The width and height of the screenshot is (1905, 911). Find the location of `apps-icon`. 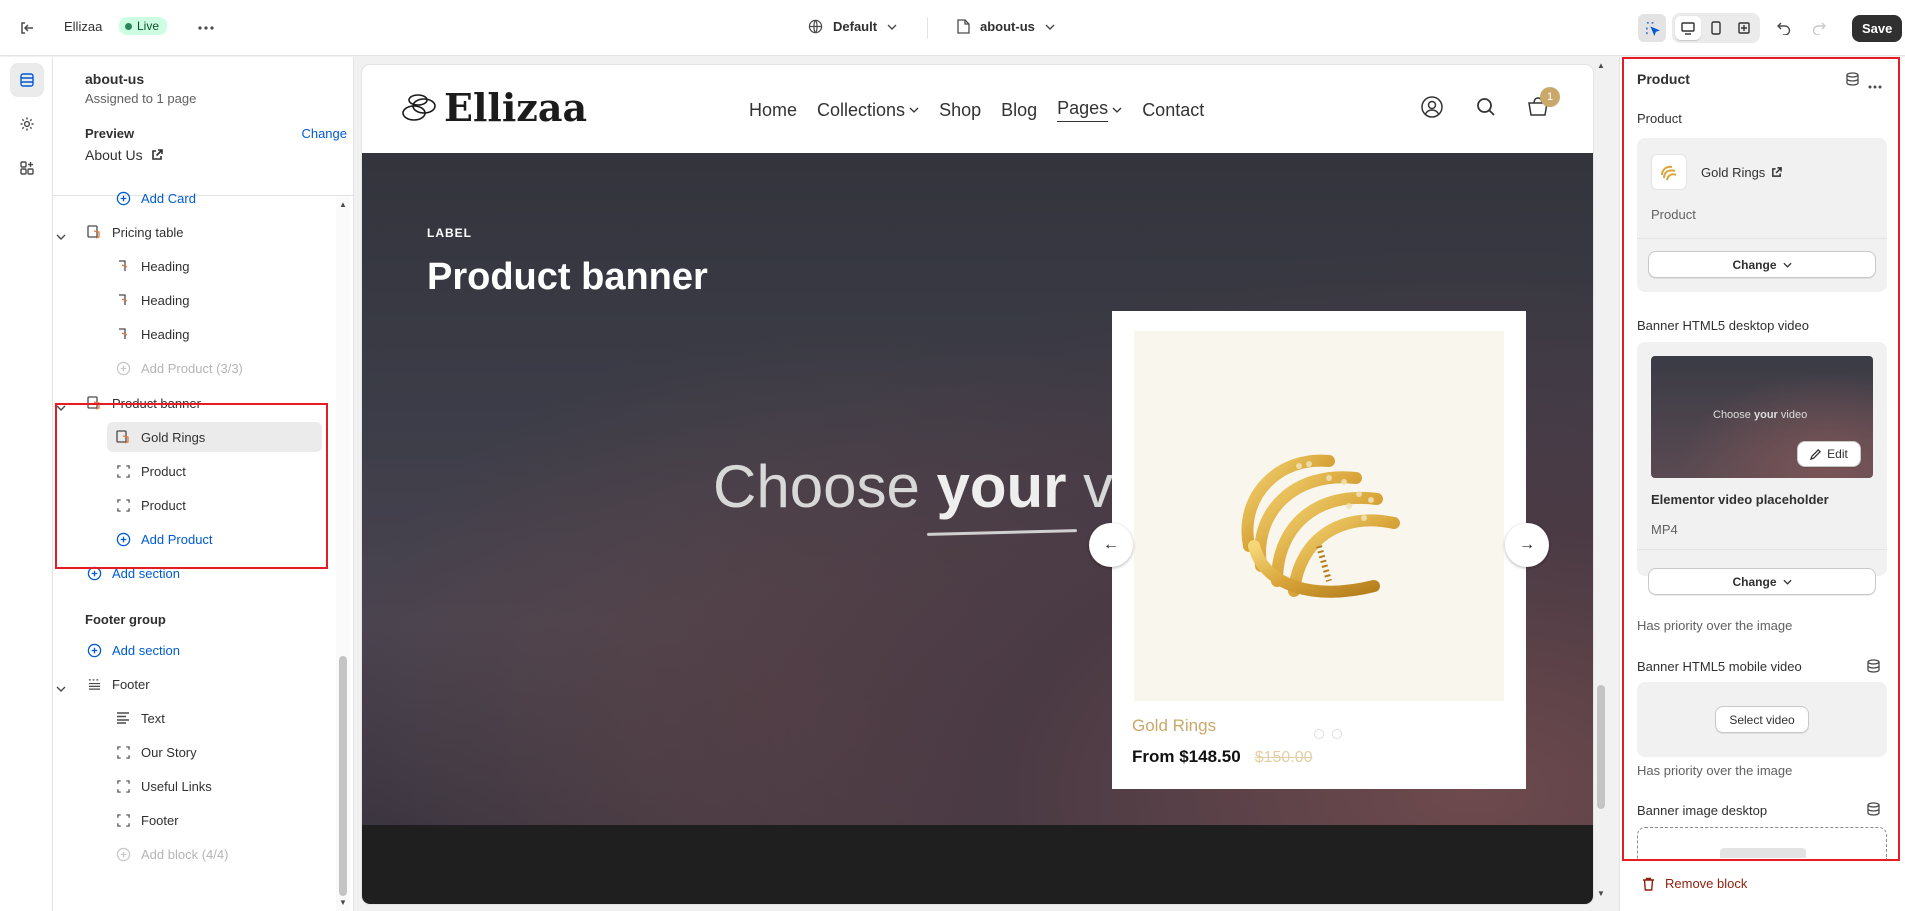

apps-icon is located at coordinates (27, 168).